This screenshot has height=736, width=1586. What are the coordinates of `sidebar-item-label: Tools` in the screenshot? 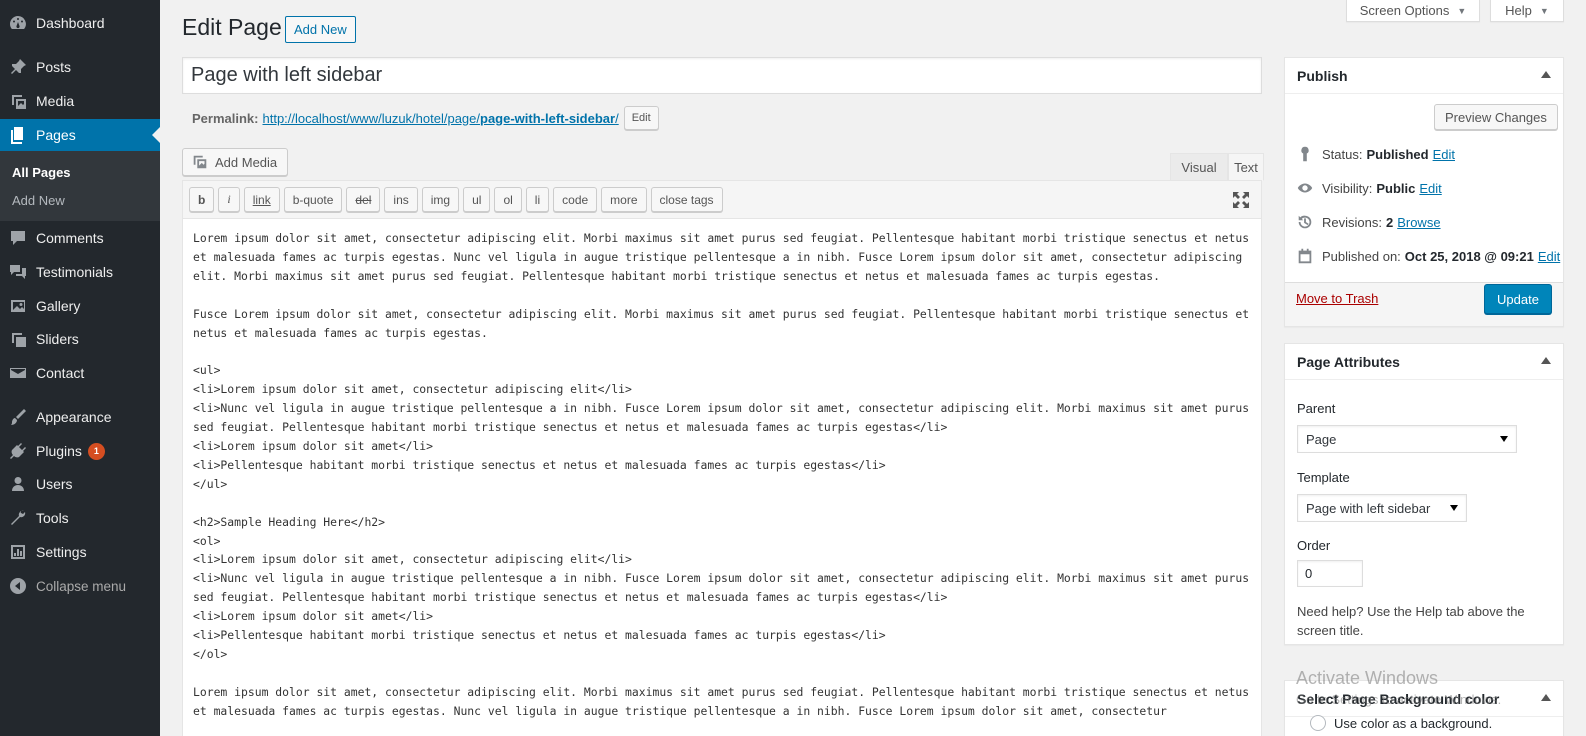 It's located at (52, 518).